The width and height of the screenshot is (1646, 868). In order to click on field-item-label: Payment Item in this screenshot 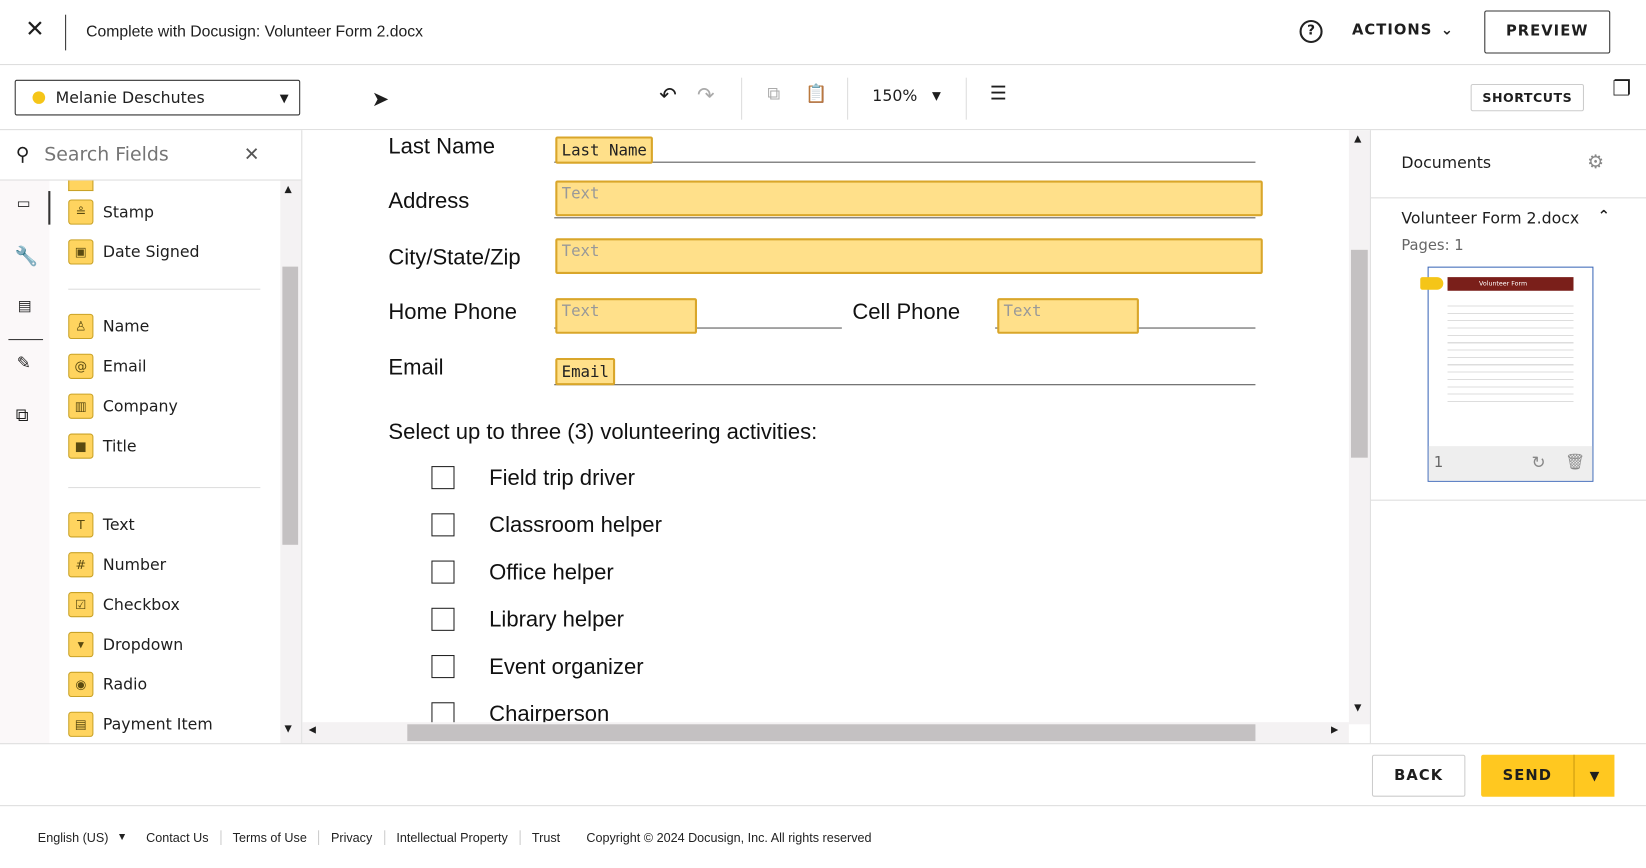, I will do `click(157, 724)`.